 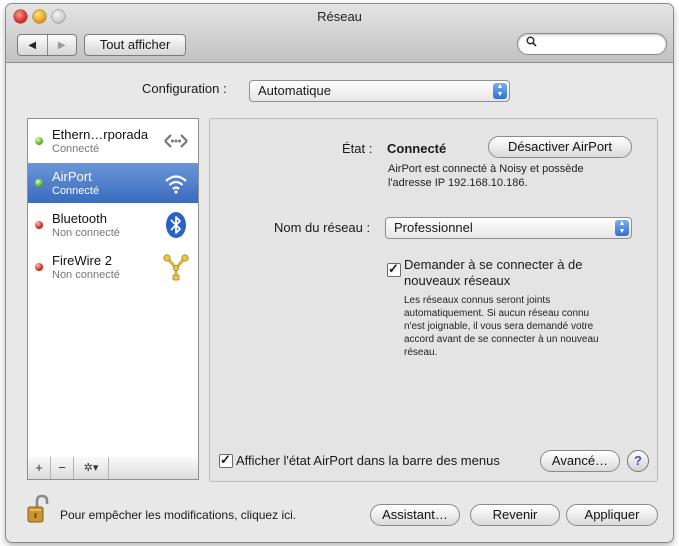 I want to click on back-arrow-icon: ◀, so click(x=32, y=45).